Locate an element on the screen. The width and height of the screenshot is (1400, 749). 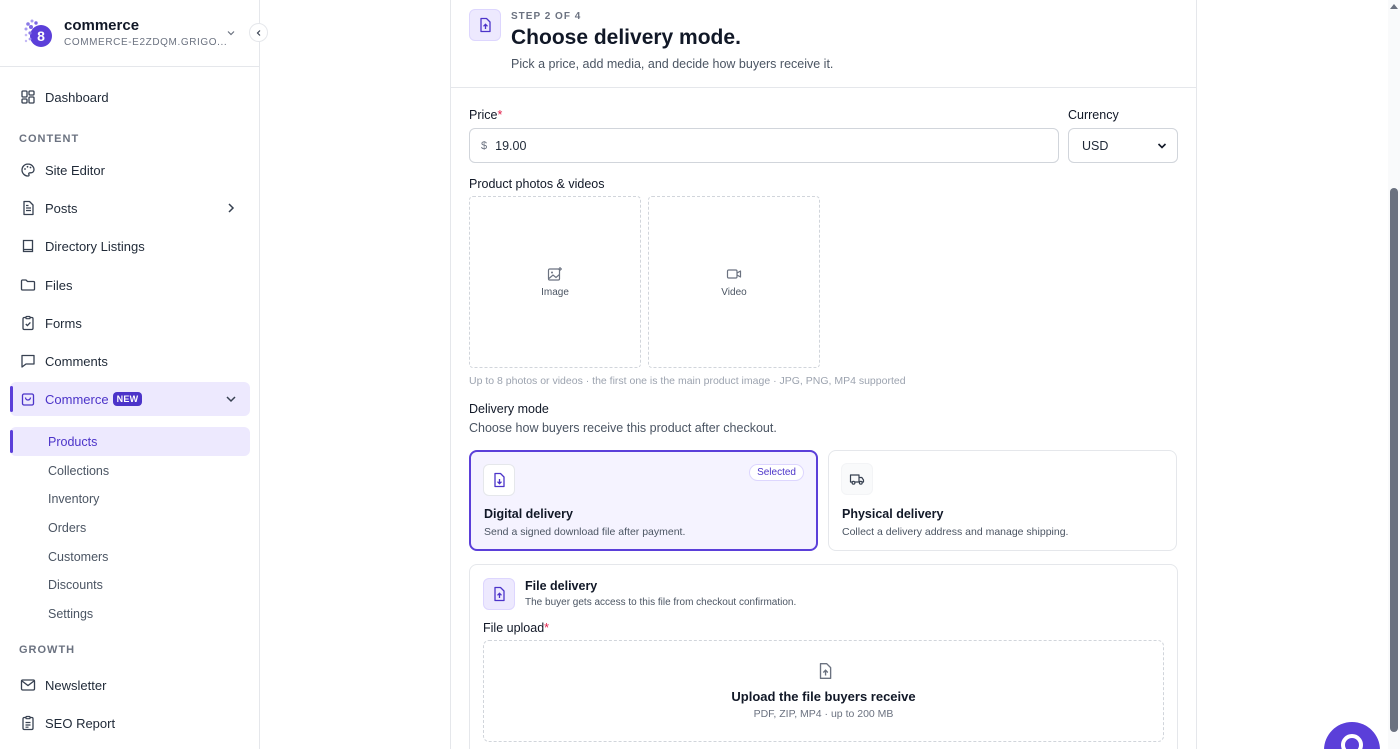
sidebar-item-label: Forms is located at coordinates (63, 323).